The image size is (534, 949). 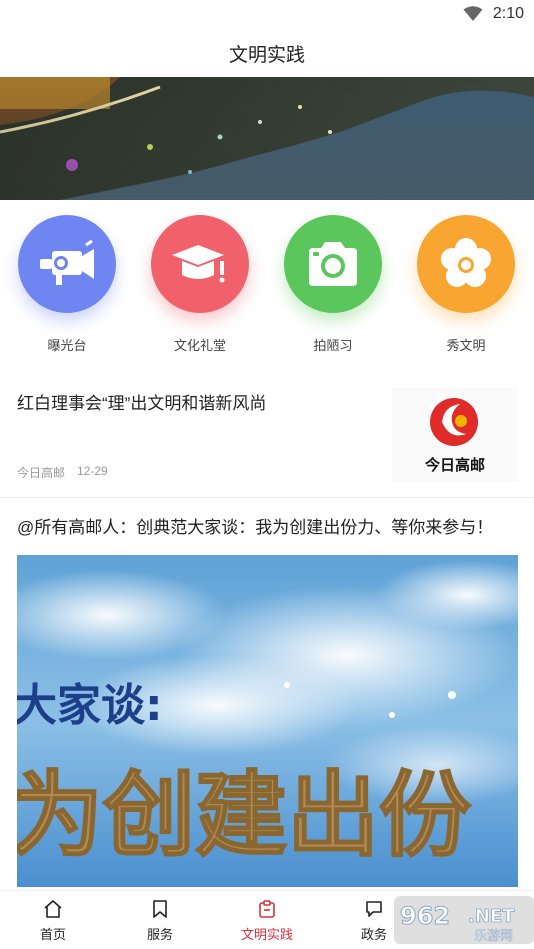 What do you see at coordinates (244, 815) in the screenshot?
I see `cover-text-line2: 为创建出份` at bounding box center [244, 815].